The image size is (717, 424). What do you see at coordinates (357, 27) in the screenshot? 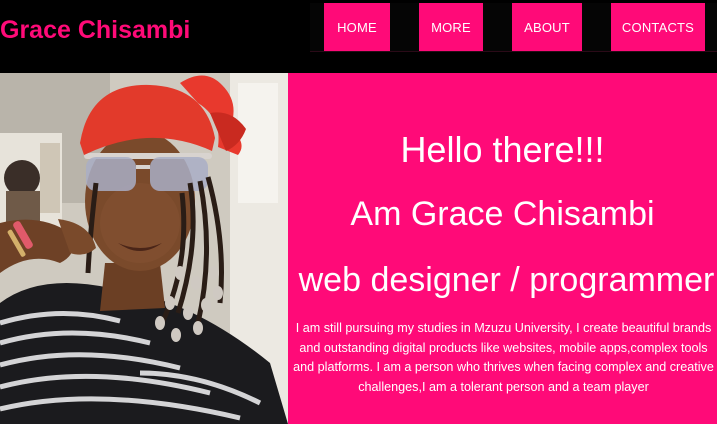
I see `nav-home-button: HOME` at bounding box center [357, 27].